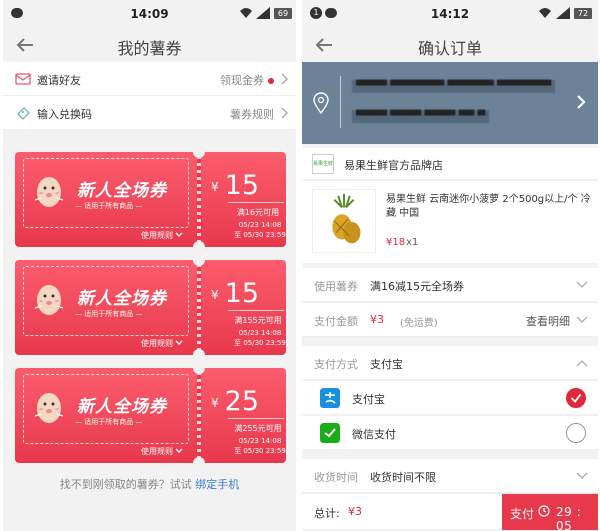  I want to click on payment-name: 微信支付, so click(374, 434).